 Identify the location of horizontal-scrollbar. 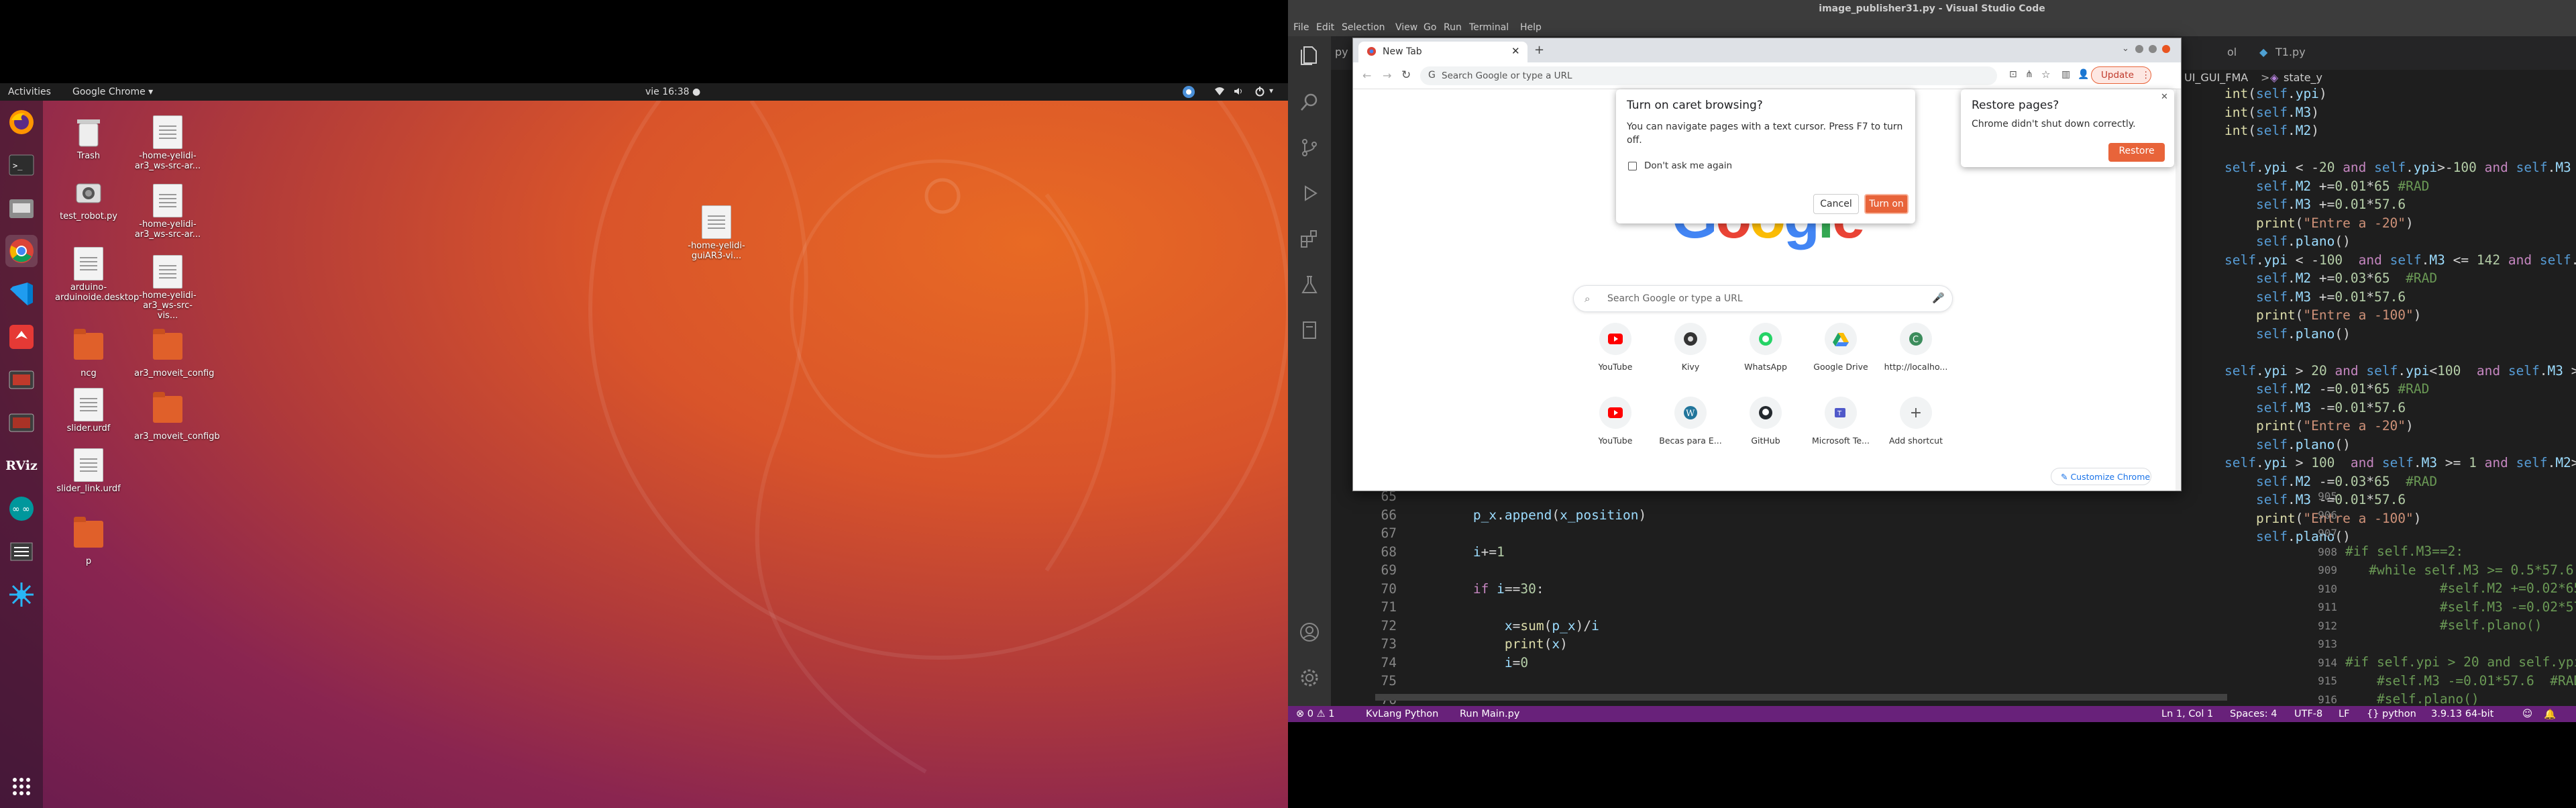
(1801, 697).